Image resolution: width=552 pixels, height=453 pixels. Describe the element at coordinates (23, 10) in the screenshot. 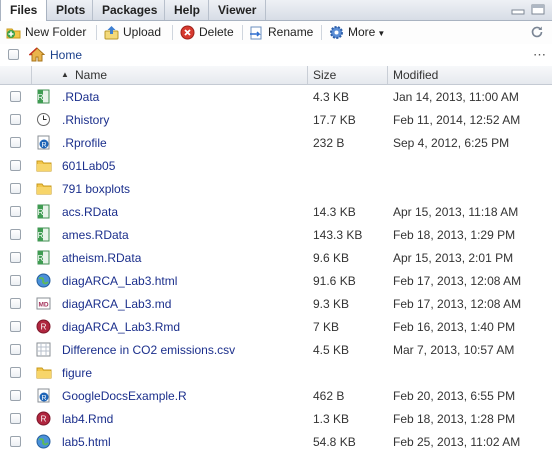

I see `tab-files: Files` at that location.